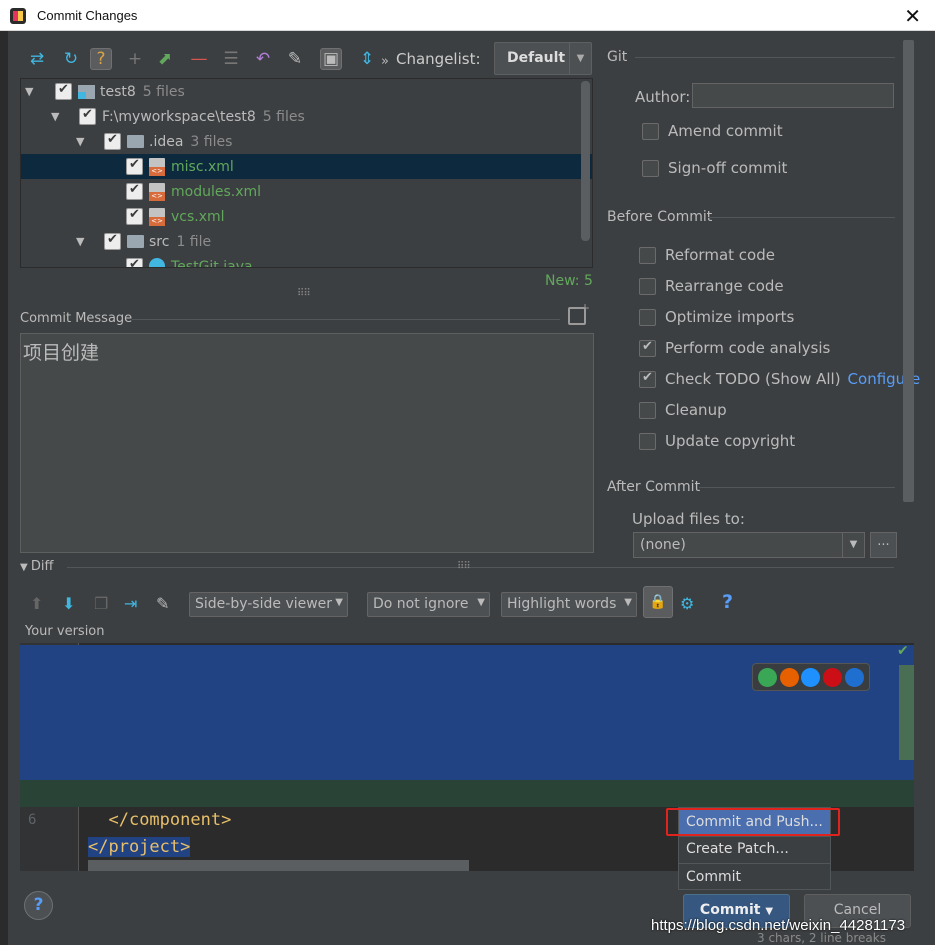 Image resolution: width=935 pixels, height=945 pixels. What do you see at coordinates (264, 604) in the screenshot?
I see `viewer-mode-value: Side-by-side viewer` at bounding box center [264, 604].